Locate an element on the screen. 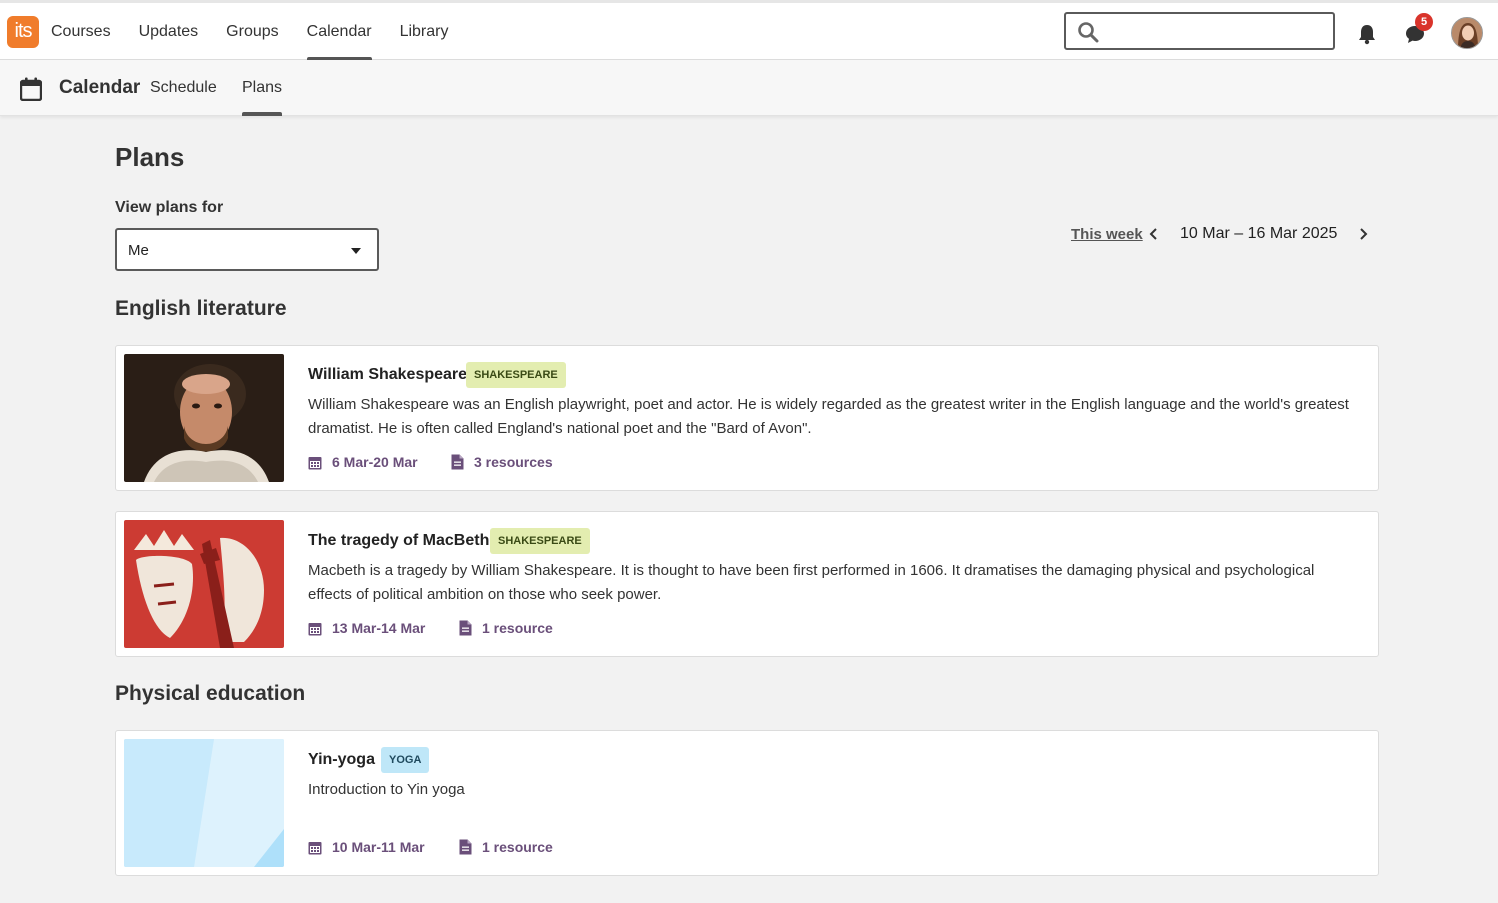  plan-tag: YOGA is located at coordinates (405, 760).